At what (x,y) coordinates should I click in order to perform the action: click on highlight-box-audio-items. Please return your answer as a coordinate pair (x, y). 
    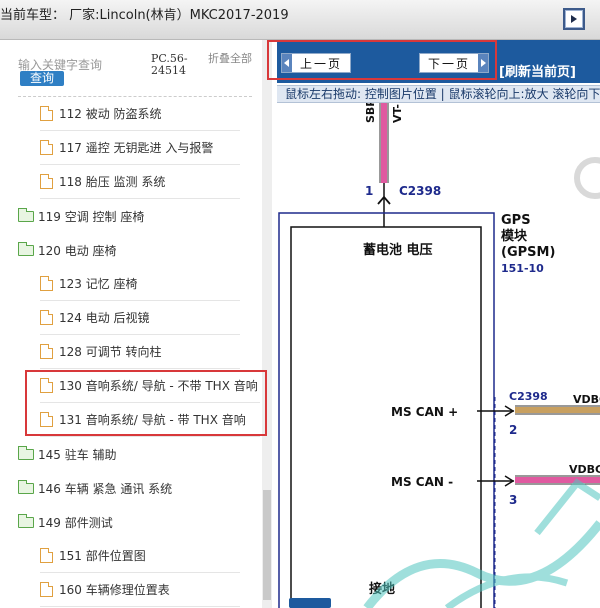
    Looking at the image, I should click on (146, 403).